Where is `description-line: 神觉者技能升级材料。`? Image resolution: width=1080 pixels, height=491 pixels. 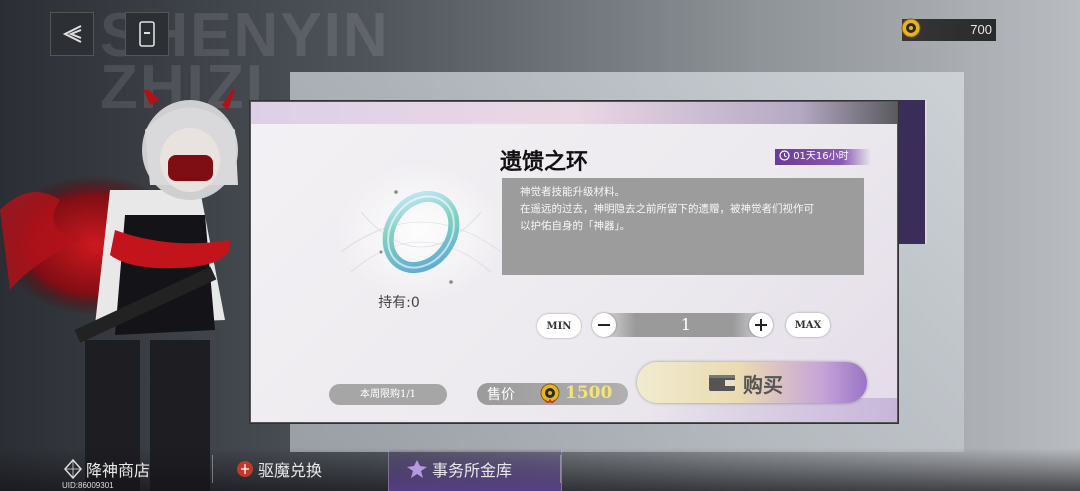 description-line: 神觉者技能升级材料。 is located at coordinates (572, 192).